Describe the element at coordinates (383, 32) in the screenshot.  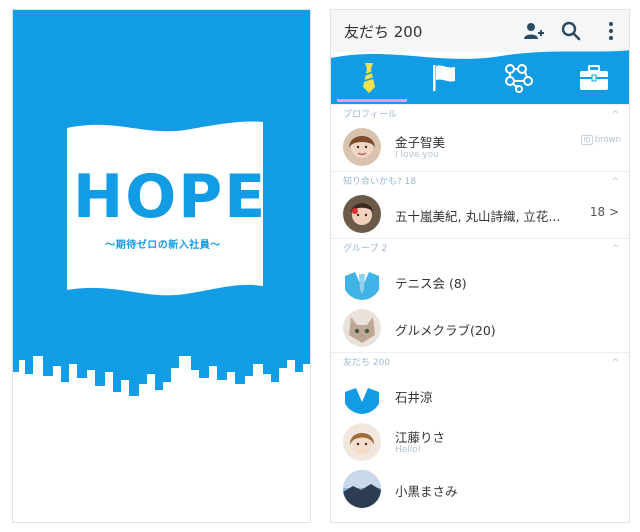
I see `page-title: 友だち 200` at that location.